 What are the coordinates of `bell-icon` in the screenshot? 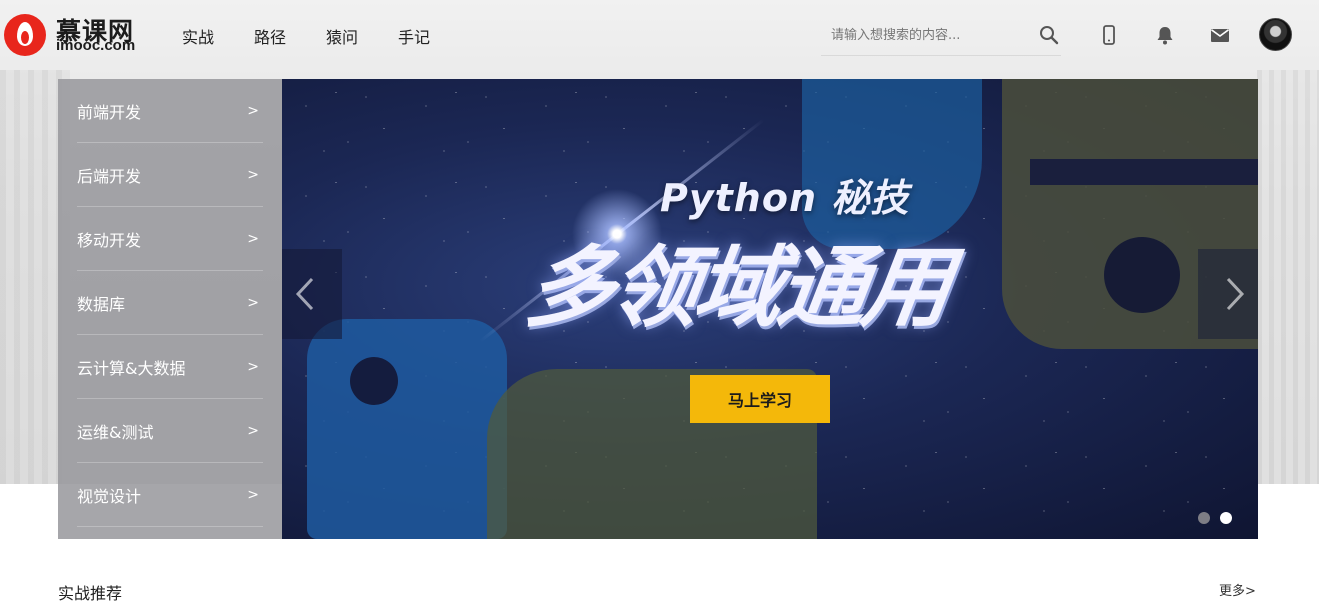 It's located at (1165, 35).